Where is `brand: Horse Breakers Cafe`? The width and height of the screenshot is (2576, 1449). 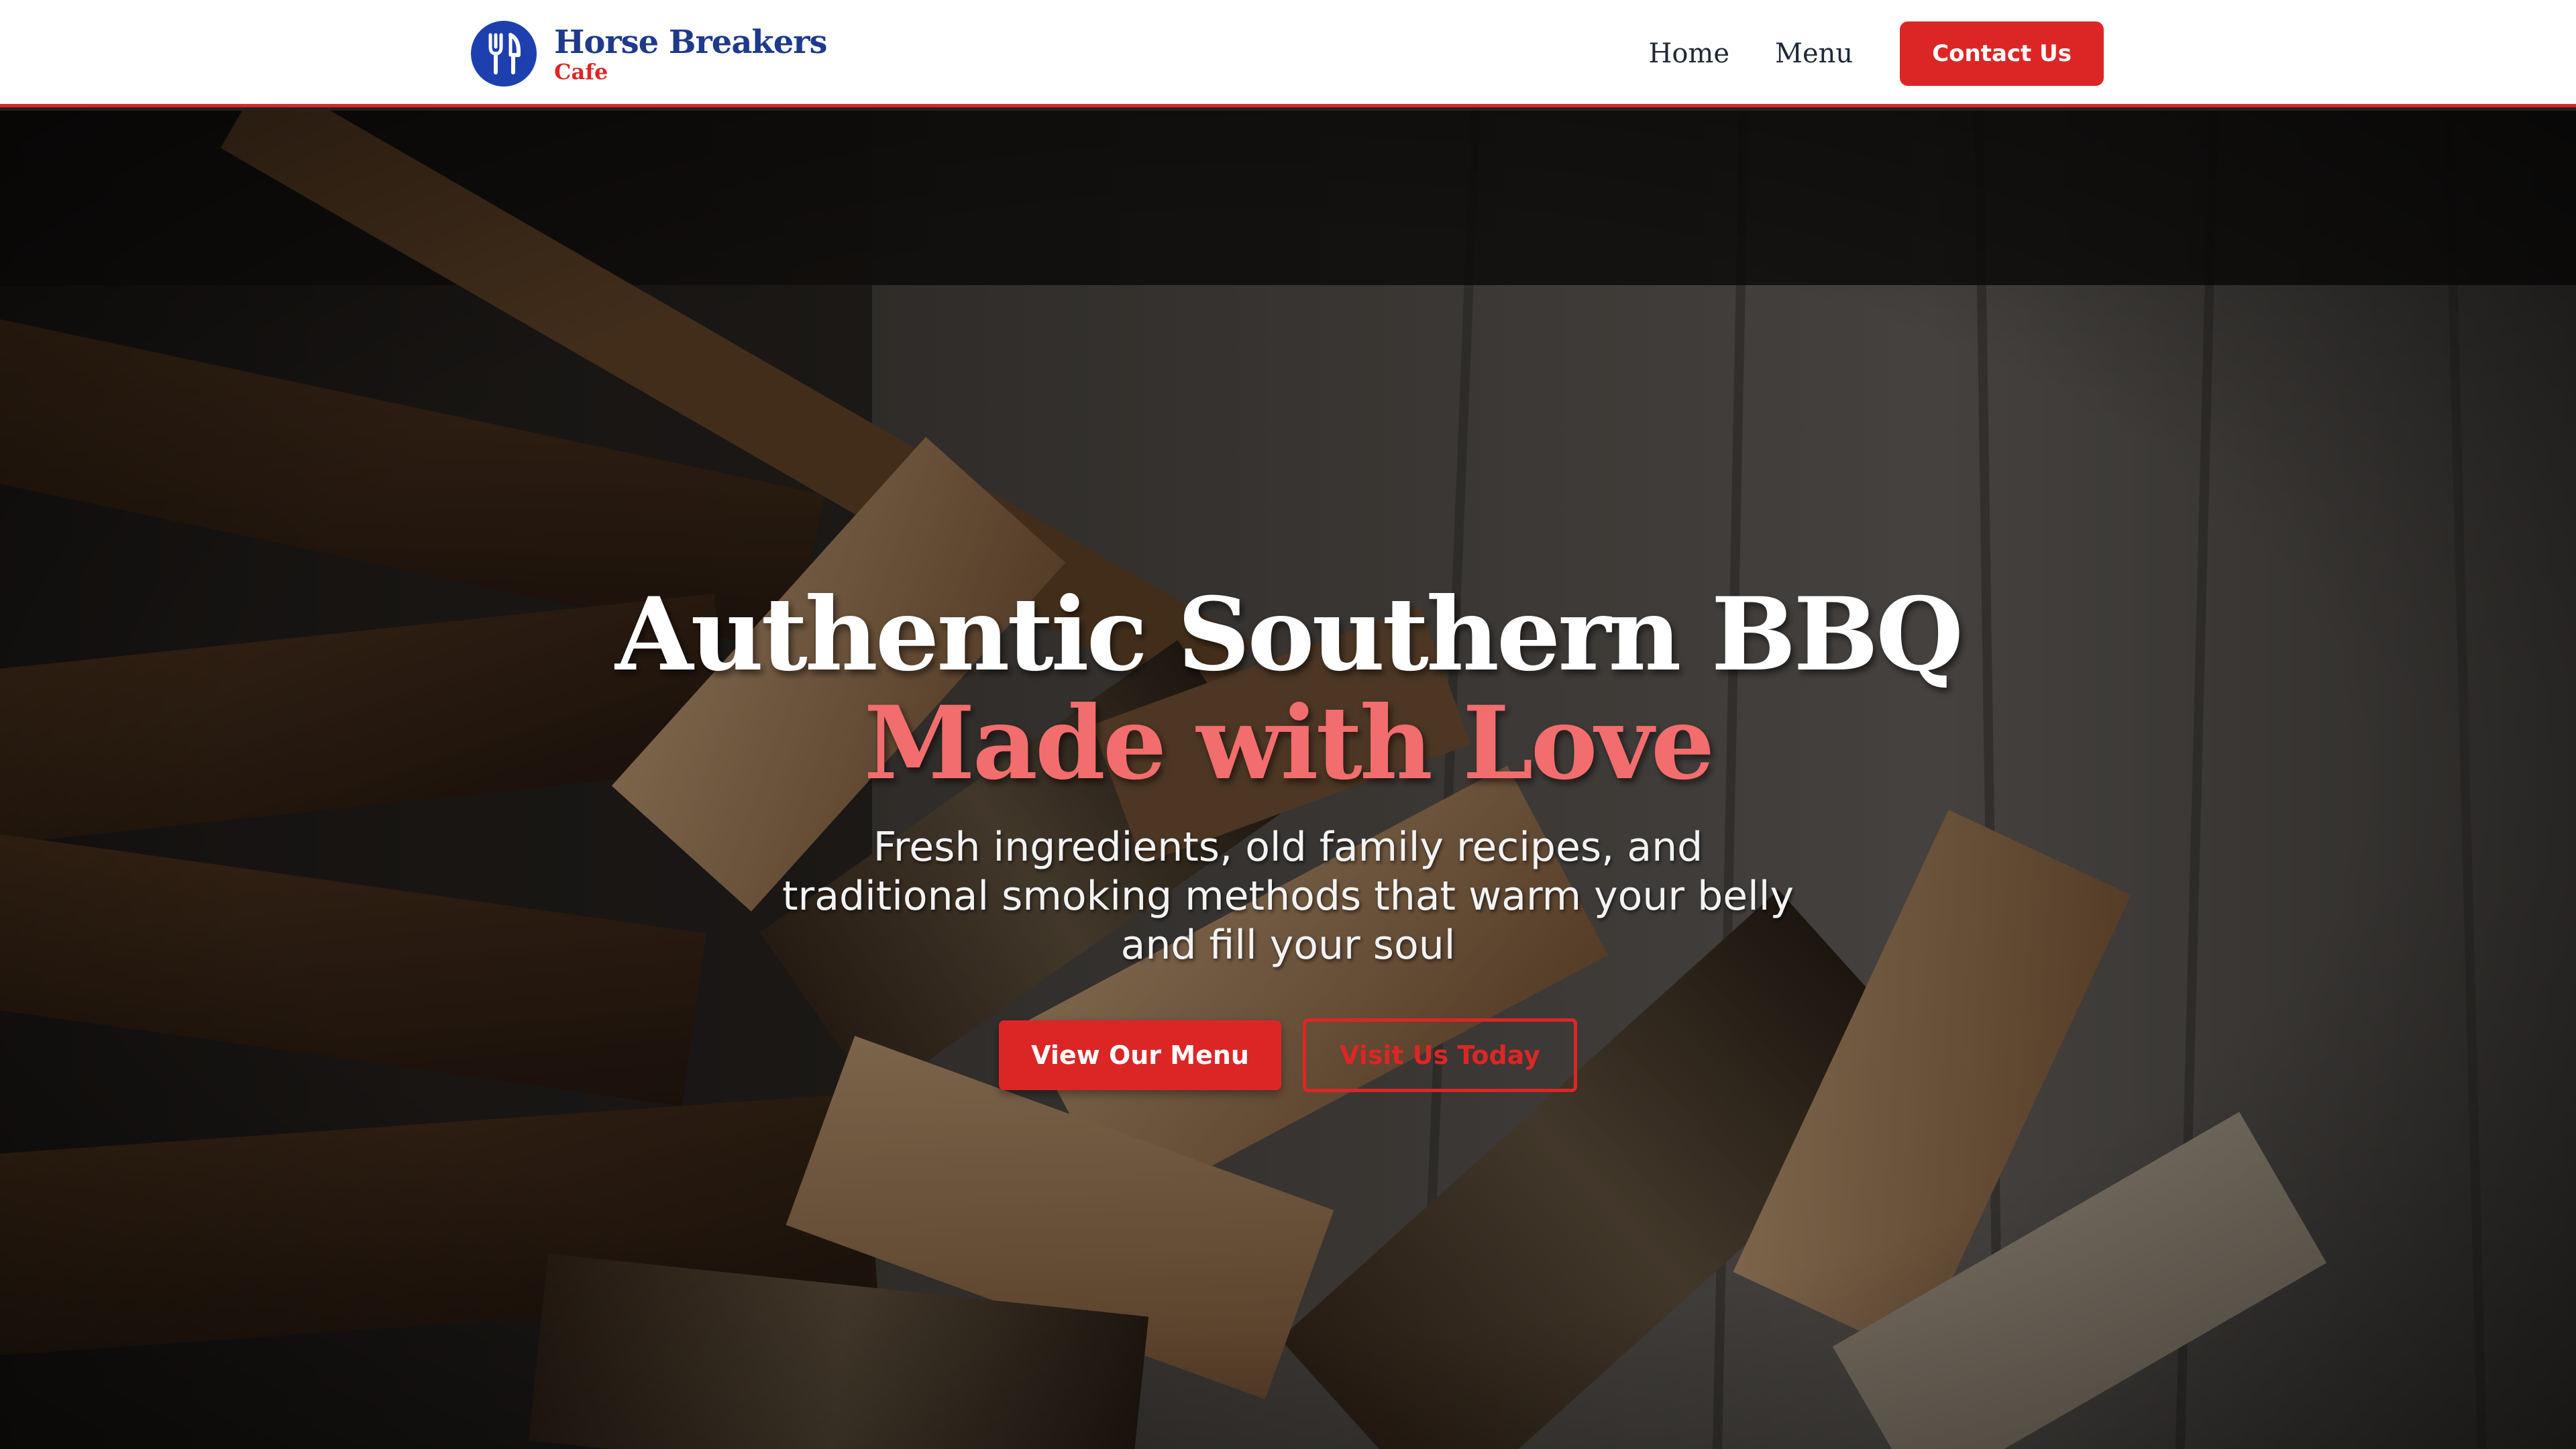 brand: Horse Breakers Cafe is located at coordinates (649, 53).